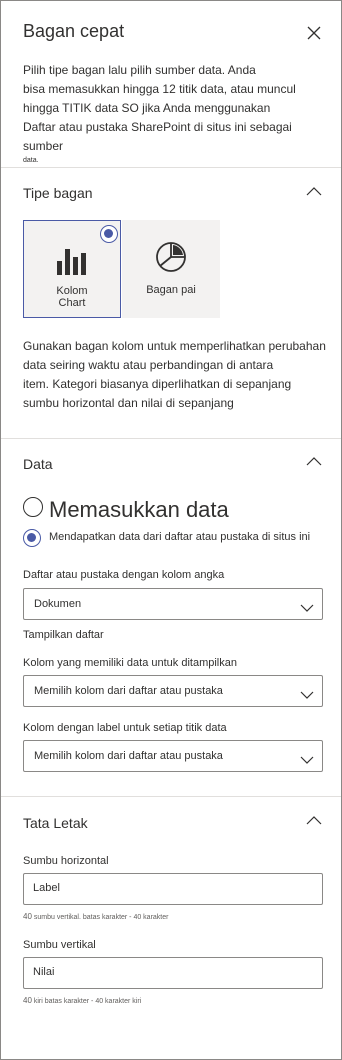 The image size is (342, 1060). Describe the element at coordinates (171, 259) in the screenshot. I see `pie-chart-icon` at that location.